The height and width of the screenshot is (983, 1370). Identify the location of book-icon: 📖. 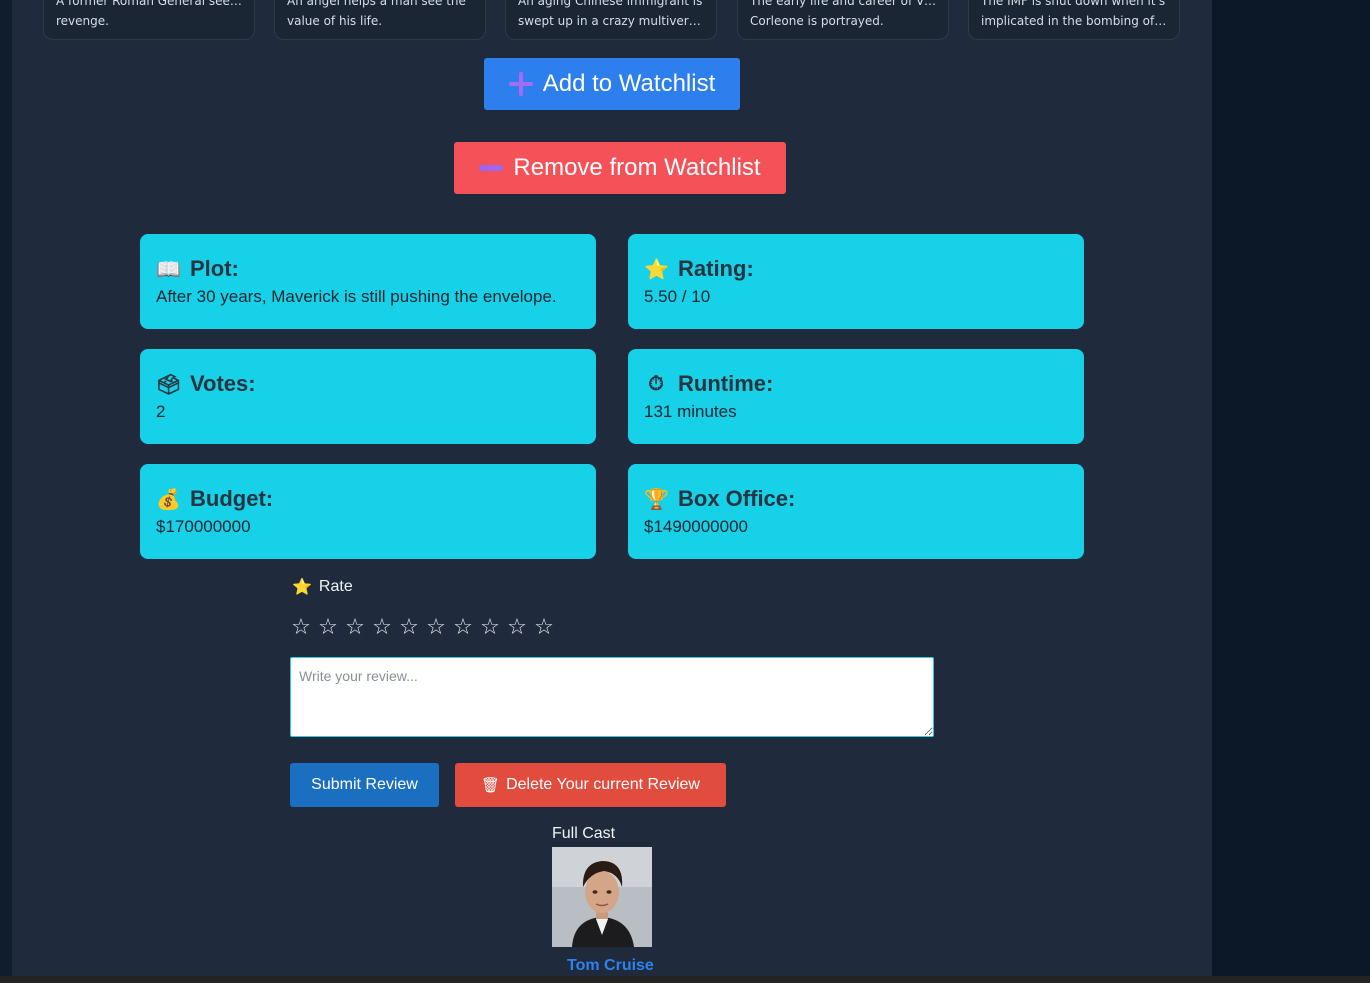
(168, 269).